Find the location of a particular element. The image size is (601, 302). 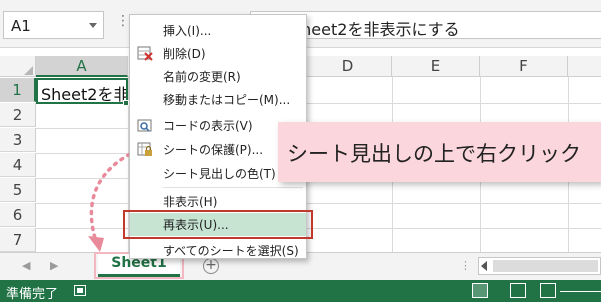

status-bar: 準備完了 is located at coordinates (300, 291).